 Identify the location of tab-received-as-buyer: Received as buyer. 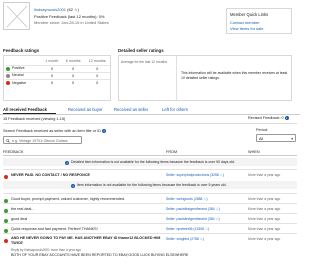
(85, 109).